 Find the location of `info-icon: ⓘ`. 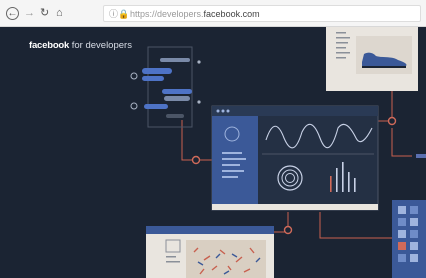

info-icon: ⓘ is located at coordinates (113, 14).